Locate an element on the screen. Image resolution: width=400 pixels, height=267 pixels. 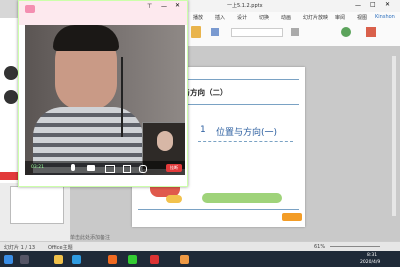
video-controls: 03:21 is located at coordinates (105, 168).